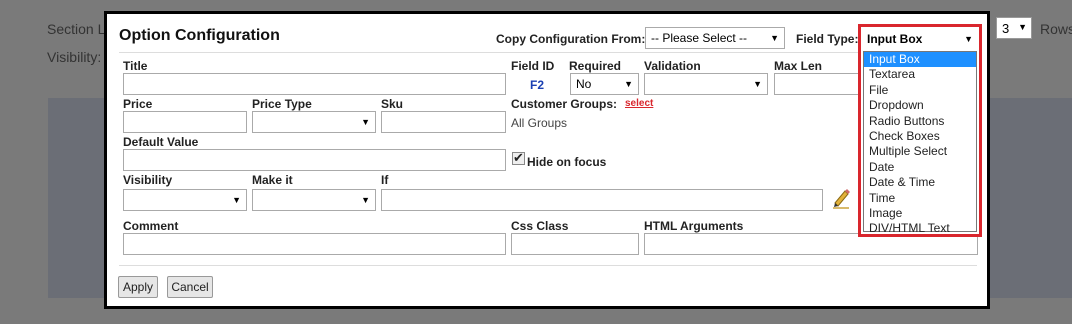 The width and height of the screenshot is (1072, 324). Describe the element at coordinates (571, 39) in the screenshot. I see `copy-from-label: Copy Configuration From:` at that location.